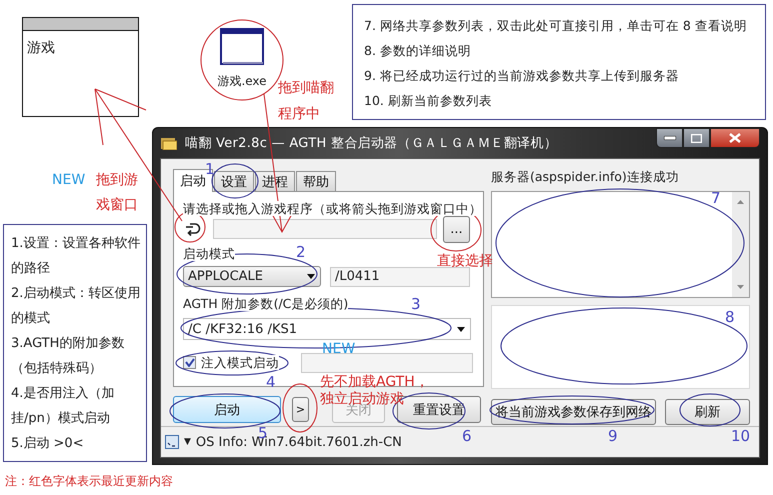  I want to click on scrollbar, so click(740, 244).